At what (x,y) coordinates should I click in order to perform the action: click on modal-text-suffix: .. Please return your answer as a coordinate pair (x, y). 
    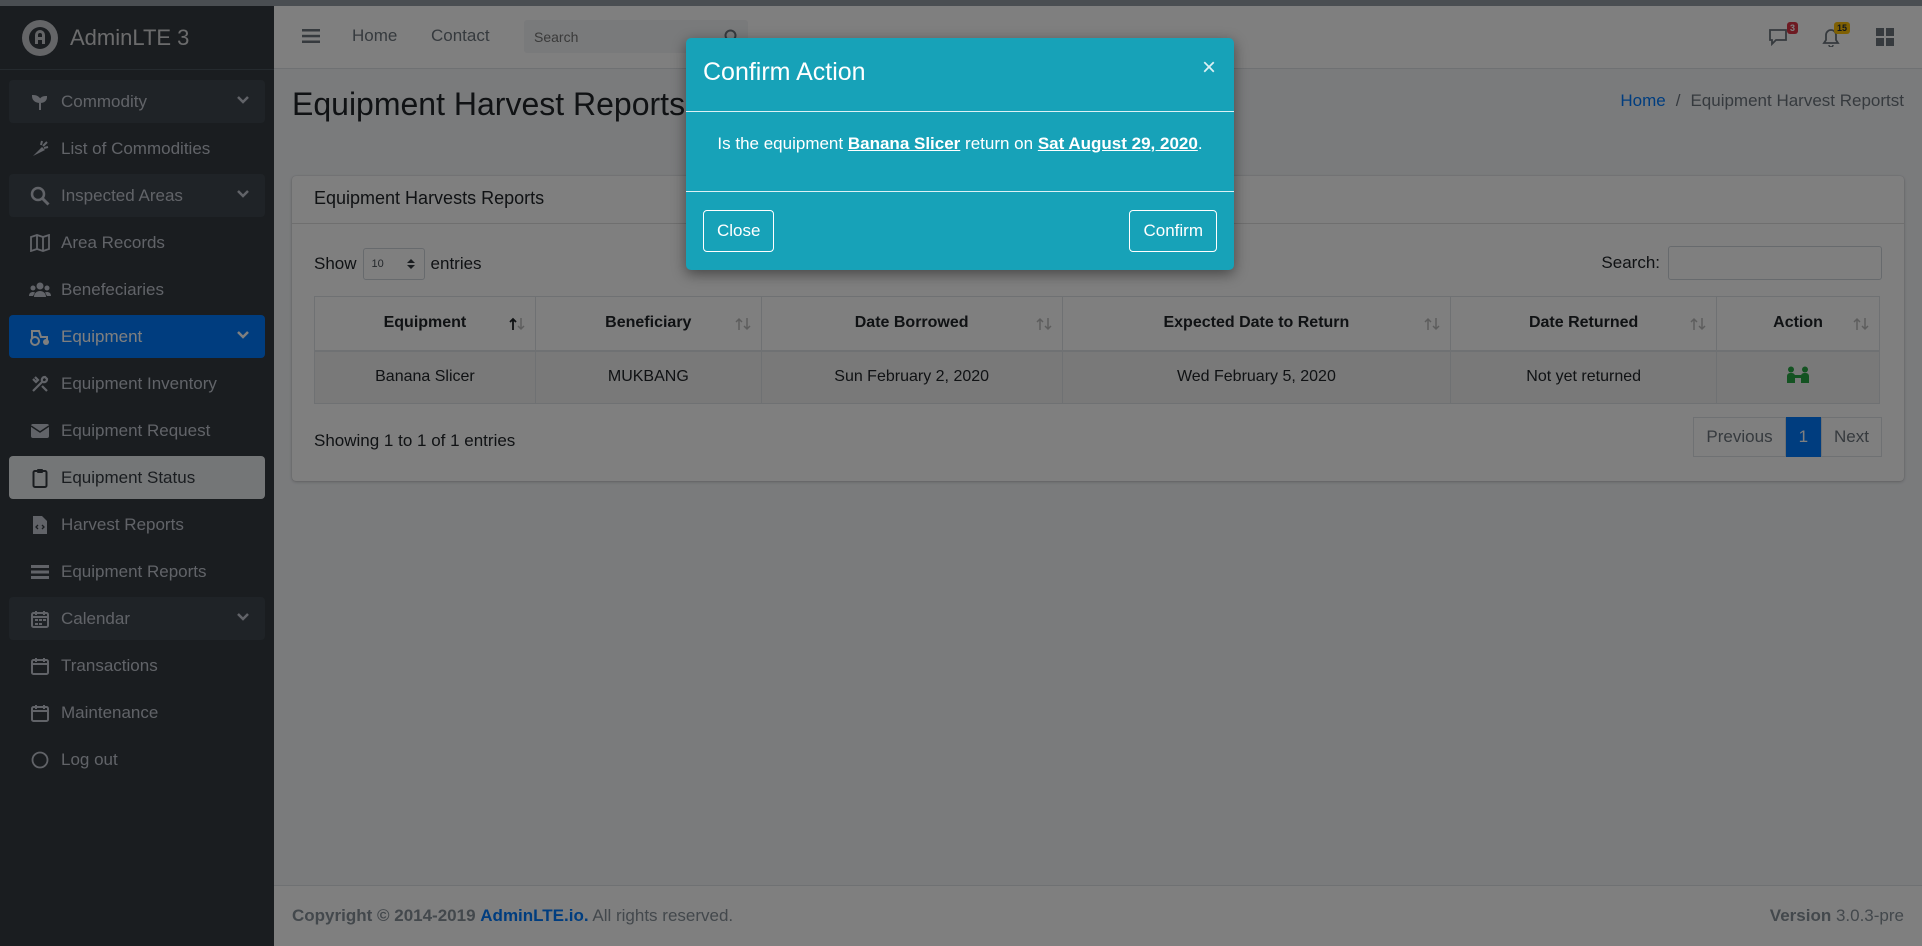
    Looking at the image, I should click on (1200, 143).